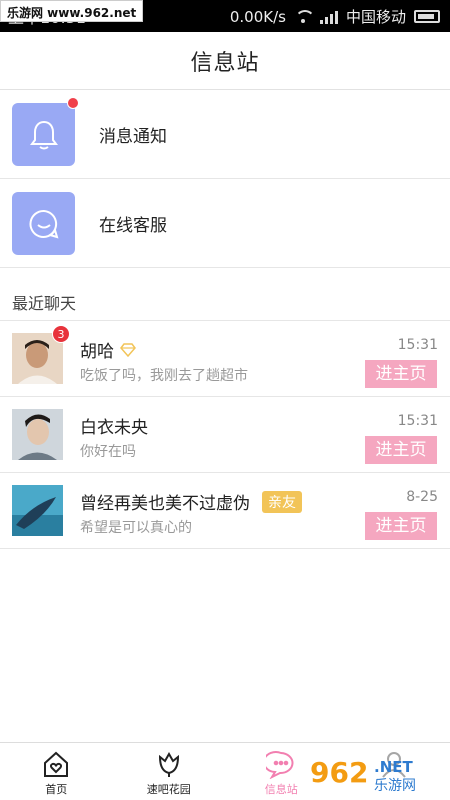 This screenshot has width=450, height=800. Describe the element at coordinates (280, 765) in the screenshot. I see `chat-bubble-icon` at that location.